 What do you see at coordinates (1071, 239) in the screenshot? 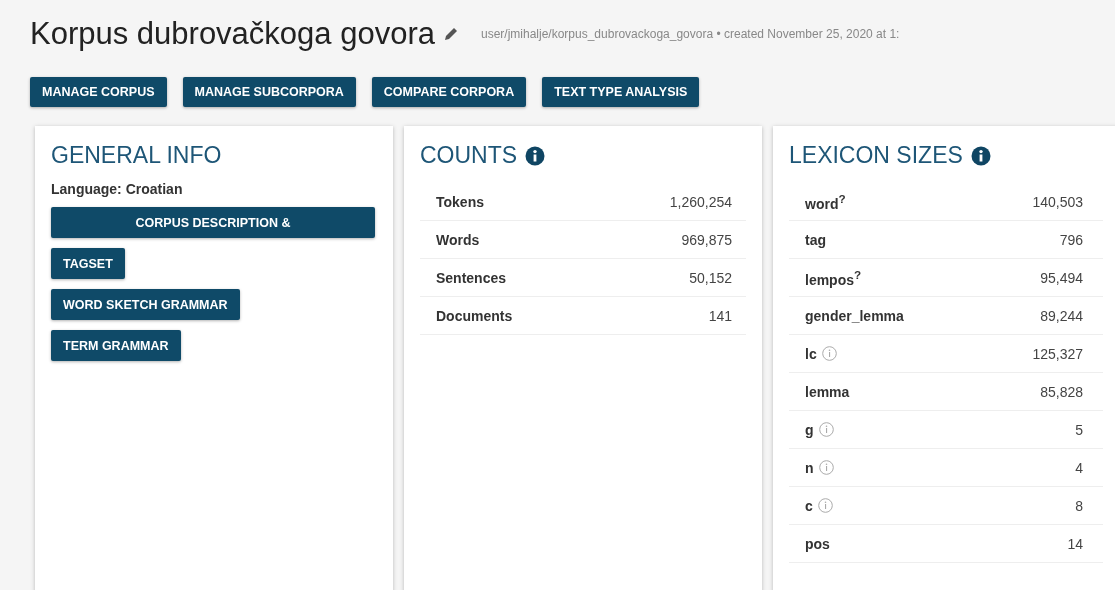
I see `lexicon-value: 796` at bounding box center [1071, 239].